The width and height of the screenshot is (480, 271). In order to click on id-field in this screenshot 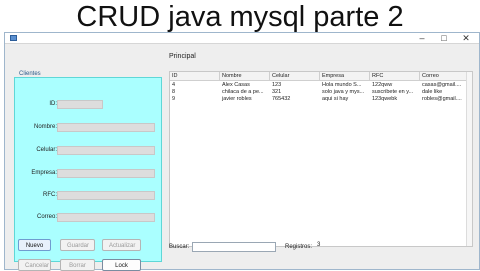, I will do `click(80, 104)`.